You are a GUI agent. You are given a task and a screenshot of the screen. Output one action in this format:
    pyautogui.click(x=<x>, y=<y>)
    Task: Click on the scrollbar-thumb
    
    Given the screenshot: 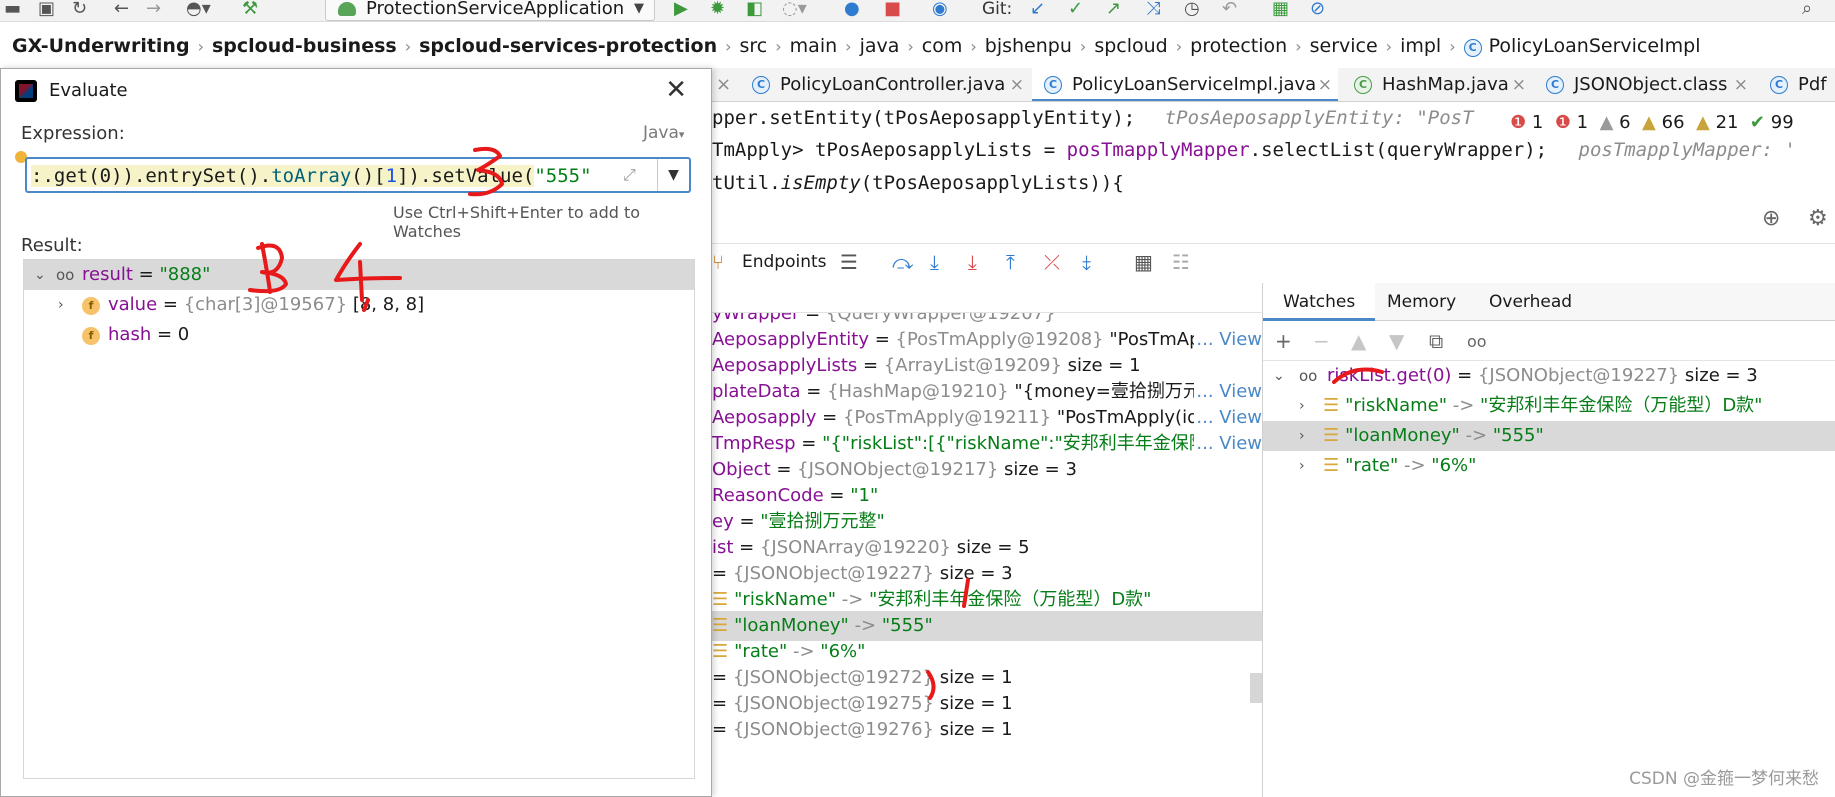 What is the action you would take?
    pyautogui.click(x=1256, y=688)
    